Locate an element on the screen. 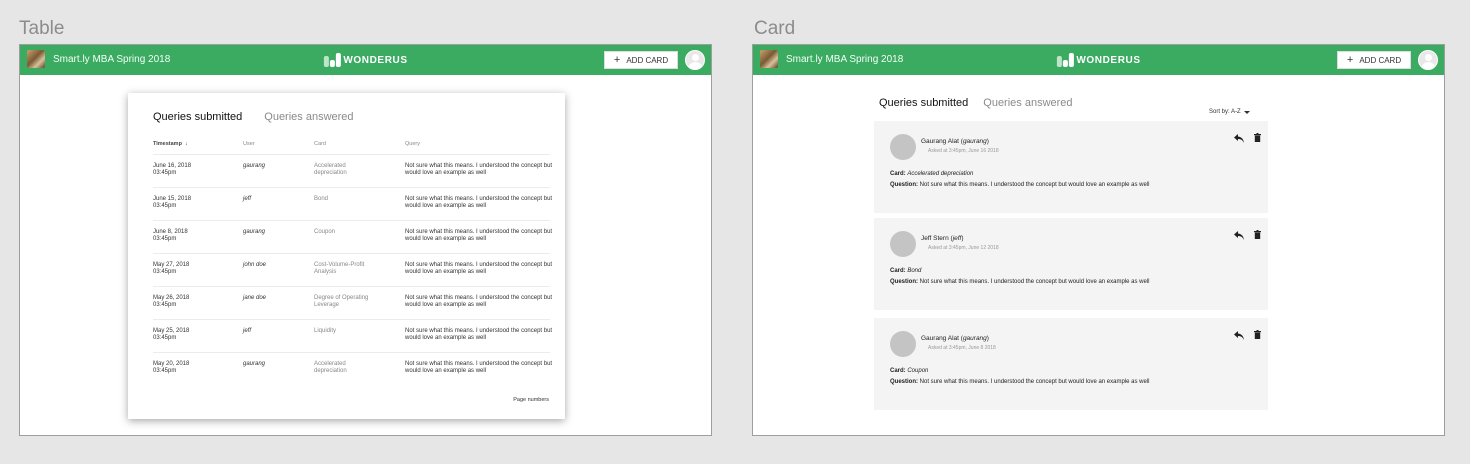 This screenshot has width=1470, height=464. caret-down-icon is located at coordinates (1246, 112).